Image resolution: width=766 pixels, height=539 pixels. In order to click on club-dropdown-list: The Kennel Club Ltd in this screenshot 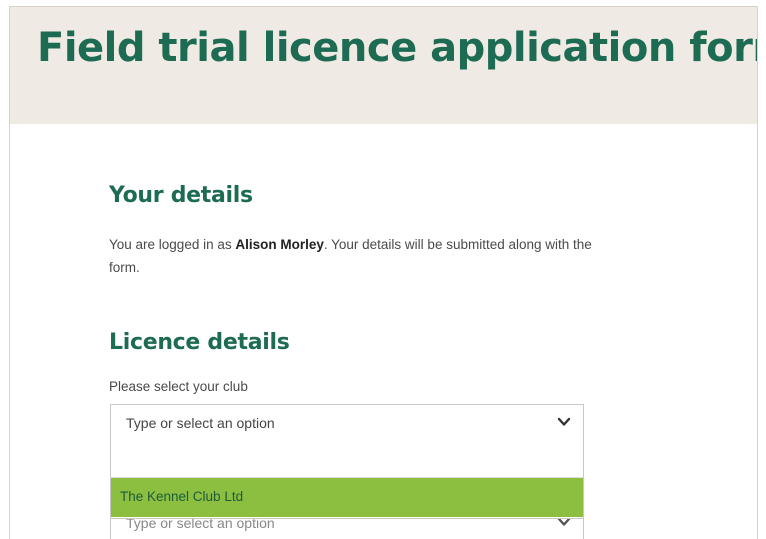, I will do `click(347, 479)`.